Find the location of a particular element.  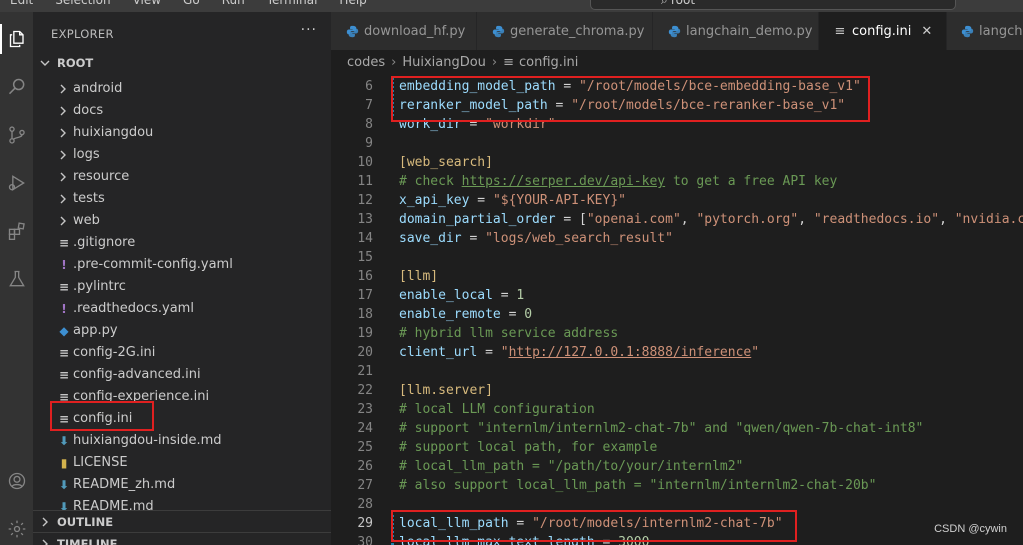

code-text: # hybrid llm service address is located at coordinates (508, 333).